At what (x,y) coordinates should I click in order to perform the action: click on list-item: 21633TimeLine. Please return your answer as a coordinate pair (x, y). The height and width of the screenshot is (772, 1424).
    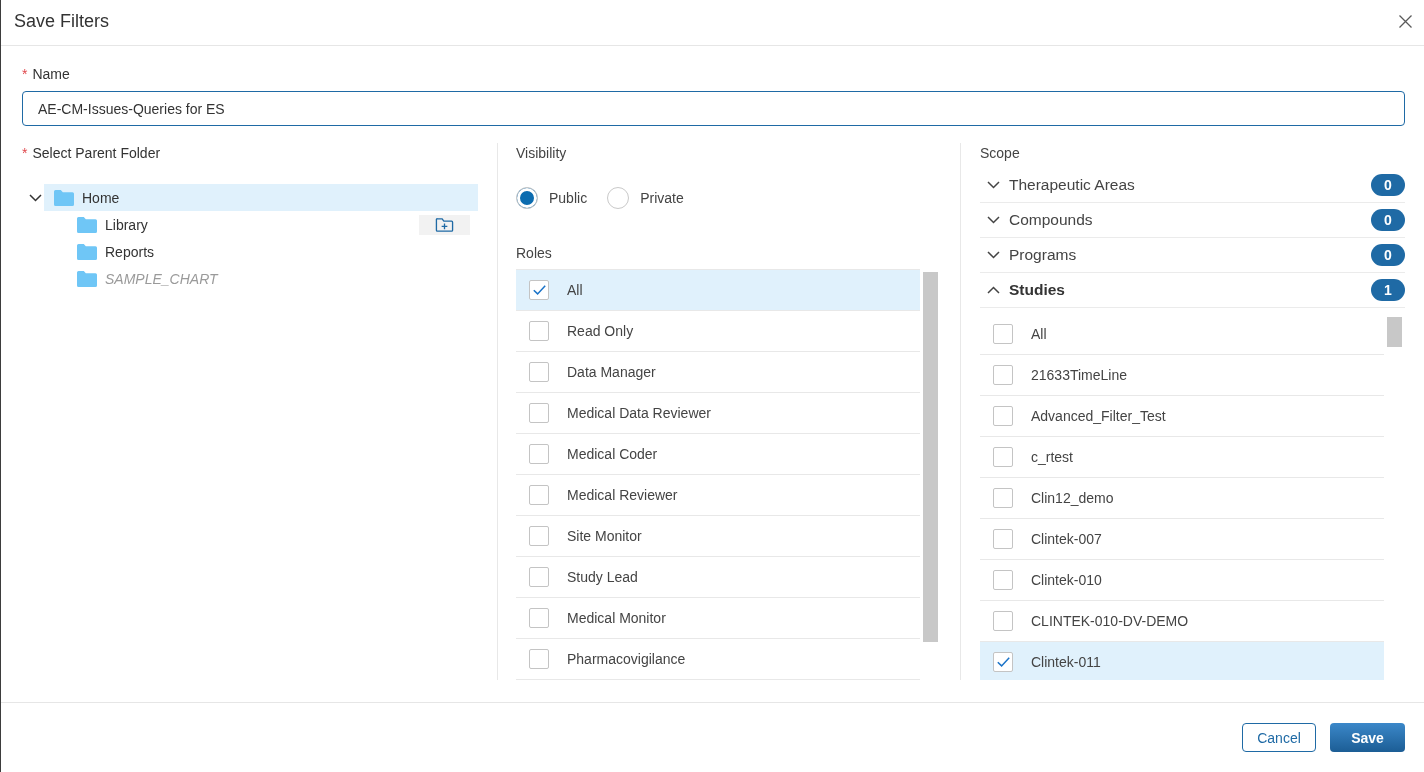
    Looking at the image, I should click on (1182, 375).